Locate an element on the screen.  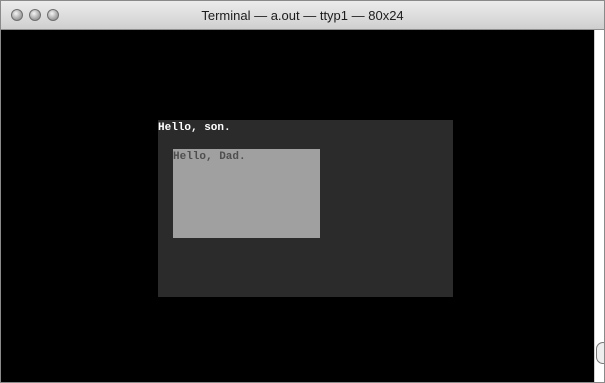
title-bar: Terminal — a.out — ttyp1 — 80x24 is located at coordinates (302, 15).